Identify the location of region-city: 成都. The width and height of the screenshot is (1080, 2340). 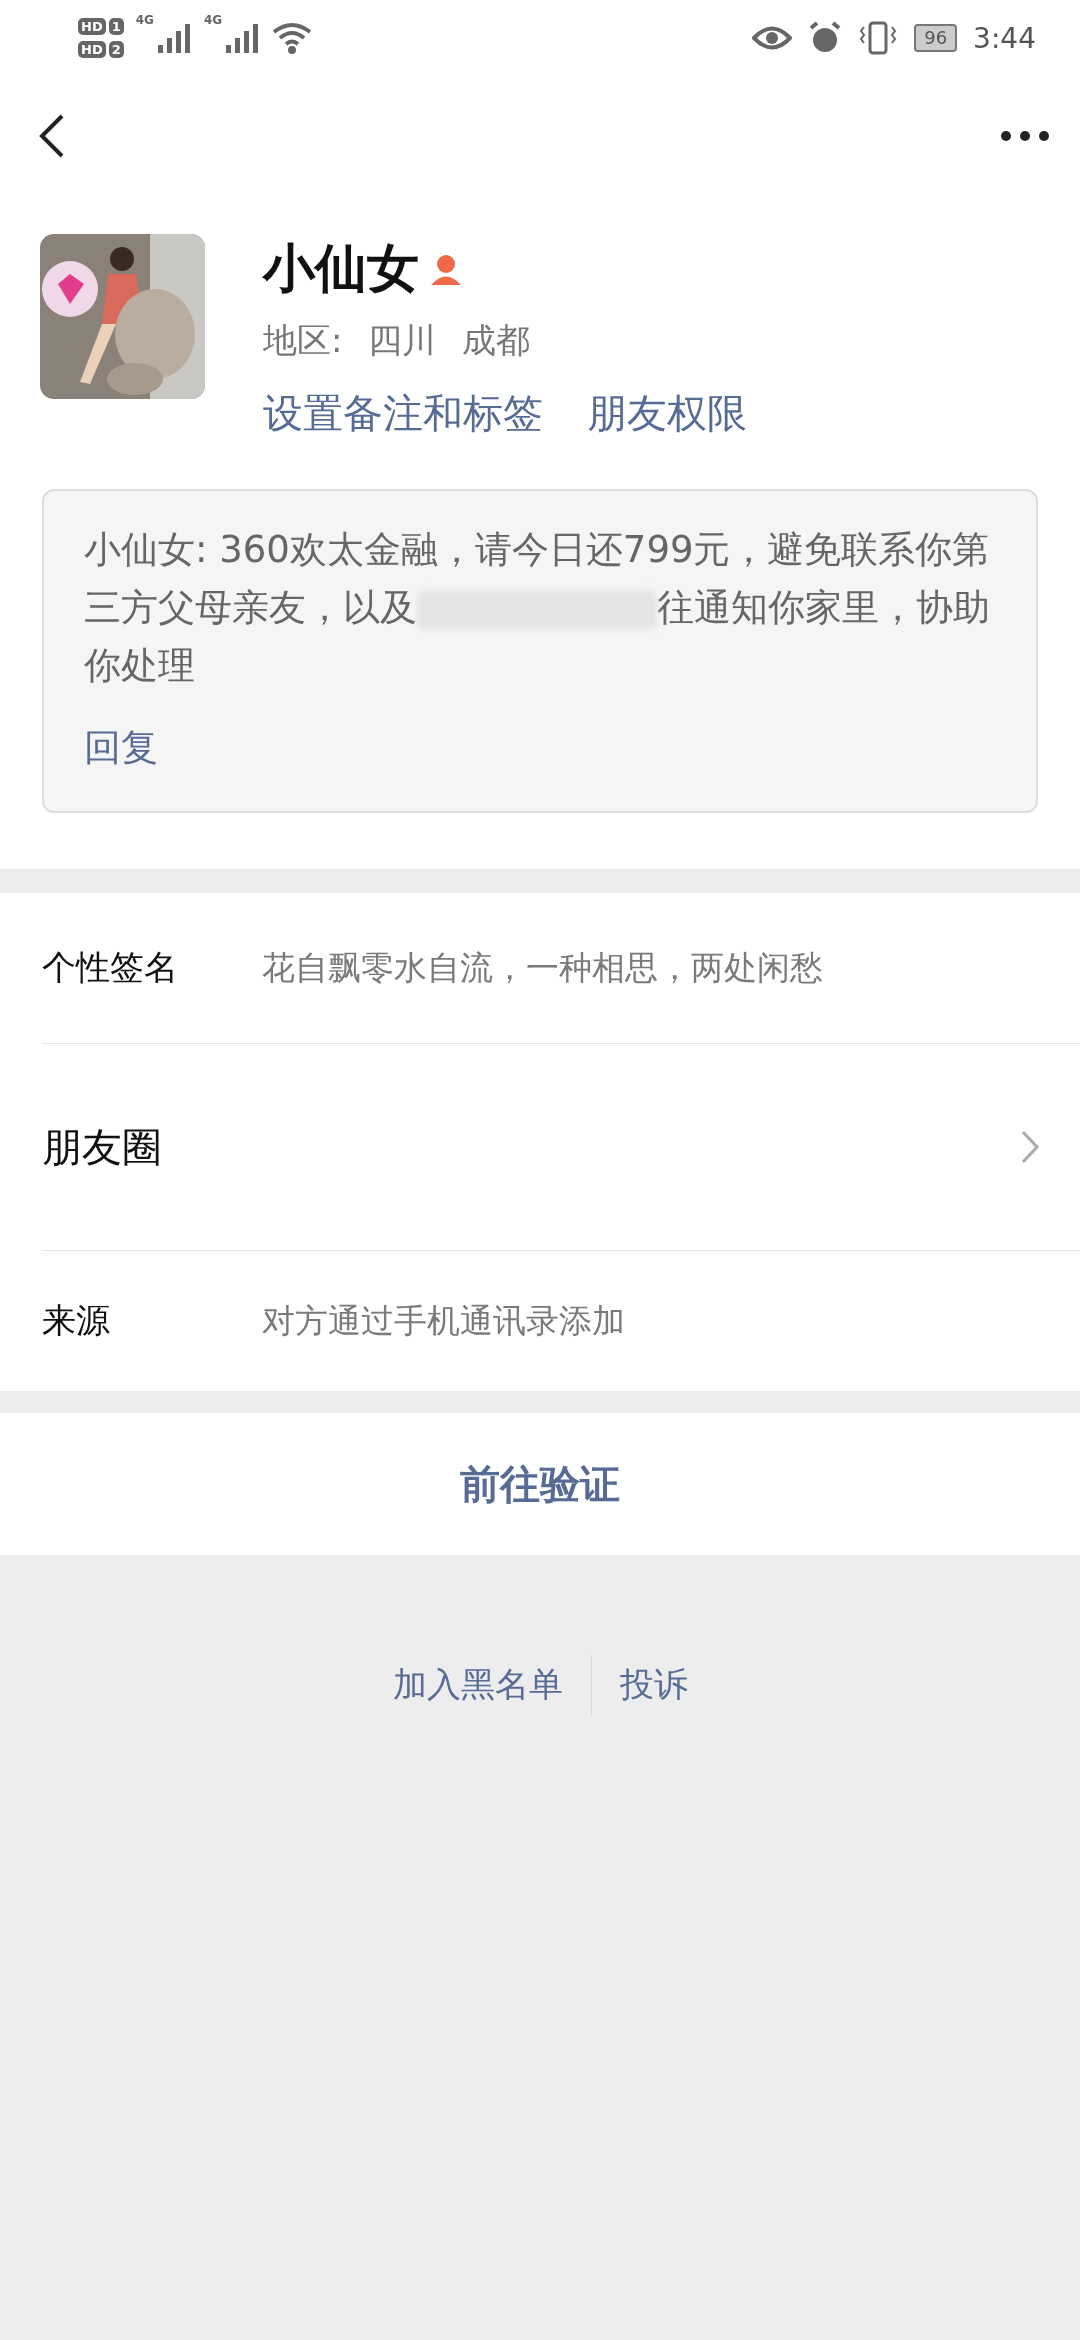
(496, 340).